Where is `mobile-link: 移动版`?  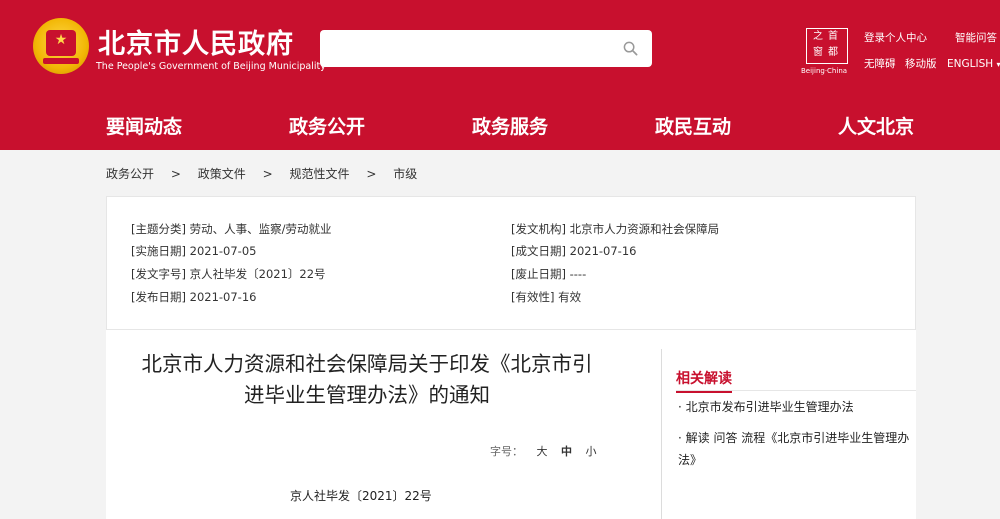
mobile-link: 移动版 is located at coordinates (921, 63).